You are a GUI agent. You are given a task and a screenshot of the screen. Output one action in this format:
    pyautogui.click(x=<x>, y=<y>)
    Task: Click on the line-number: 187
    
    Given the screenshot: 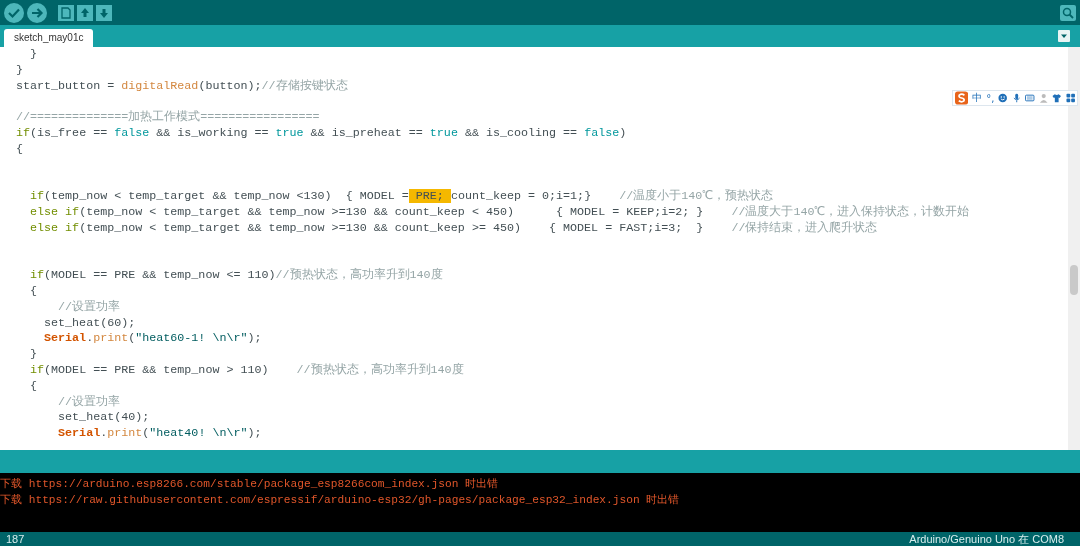 What is the action you would take?
    pyautogui.click(x=15, y=539)
    